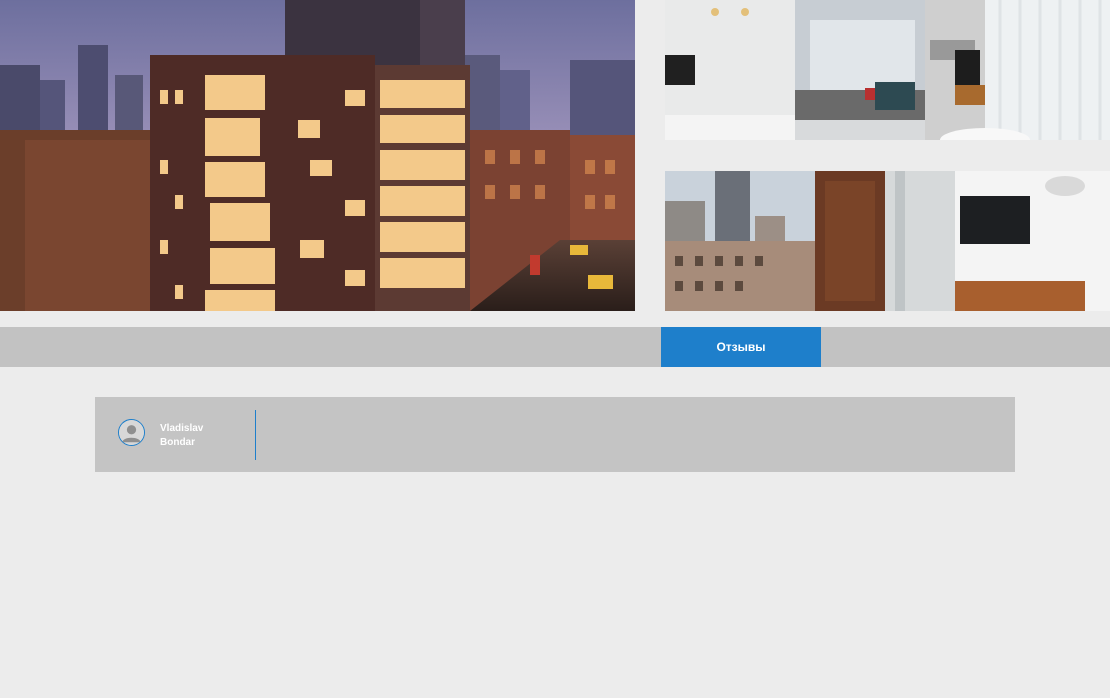  I want to click on user-avatar-icon, so click(131, 432).